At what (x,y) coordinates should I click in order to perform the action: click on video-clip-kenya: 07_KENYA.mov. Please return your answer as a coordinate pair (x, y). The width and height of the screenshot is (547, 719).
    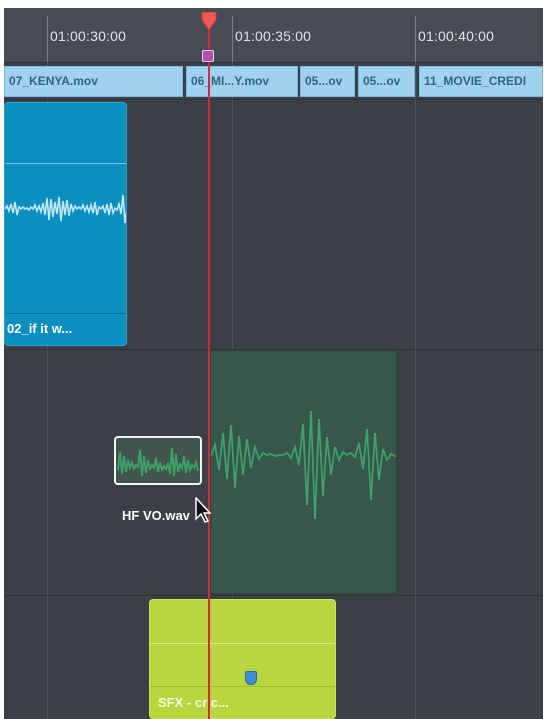
    Looking at the image, I should click on (93, 81).